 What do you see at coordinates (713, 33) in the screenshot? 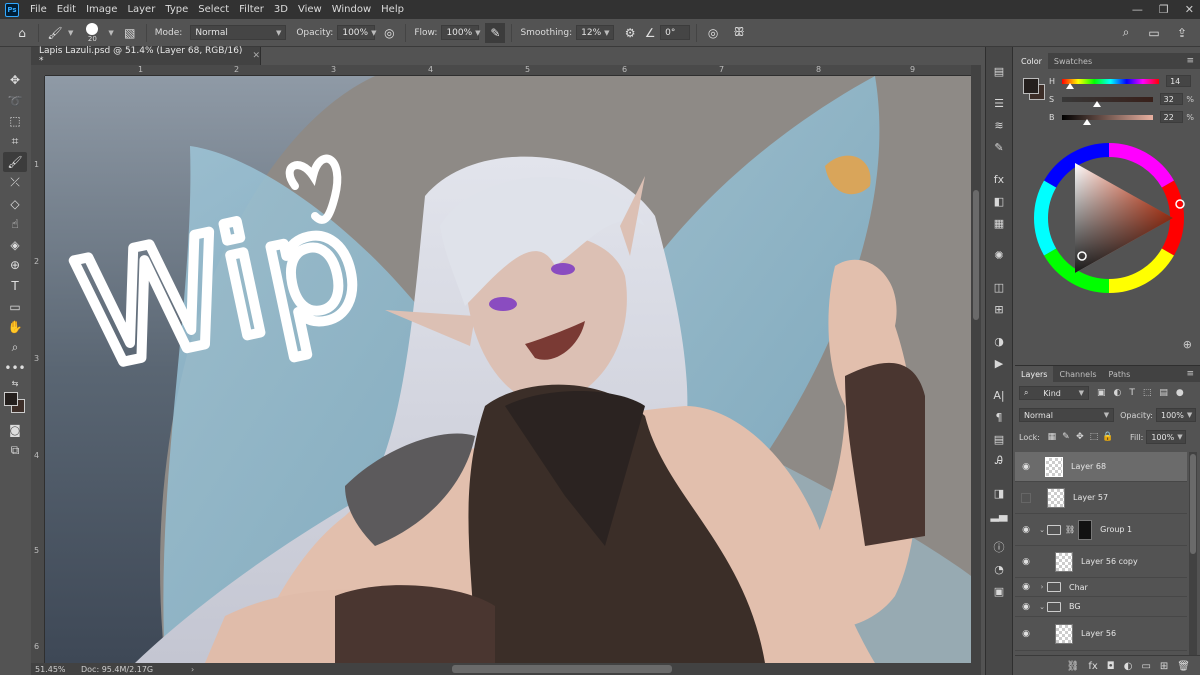
I see `pressure-size-icon: ◎` at bounding box center [713, 33].